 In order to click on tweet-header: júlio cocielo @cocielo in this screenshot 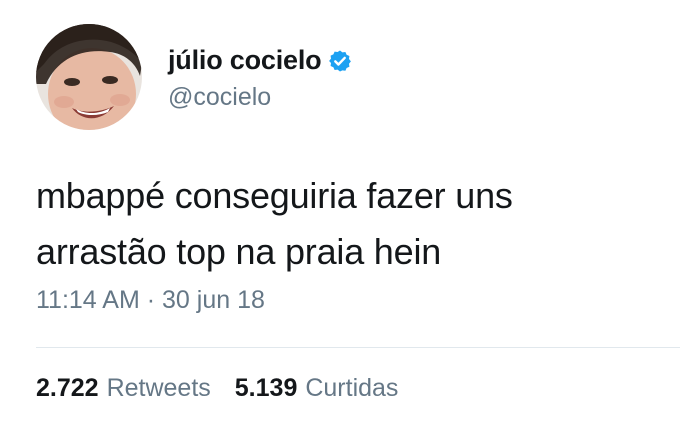, I will do `click(194, 77)`.